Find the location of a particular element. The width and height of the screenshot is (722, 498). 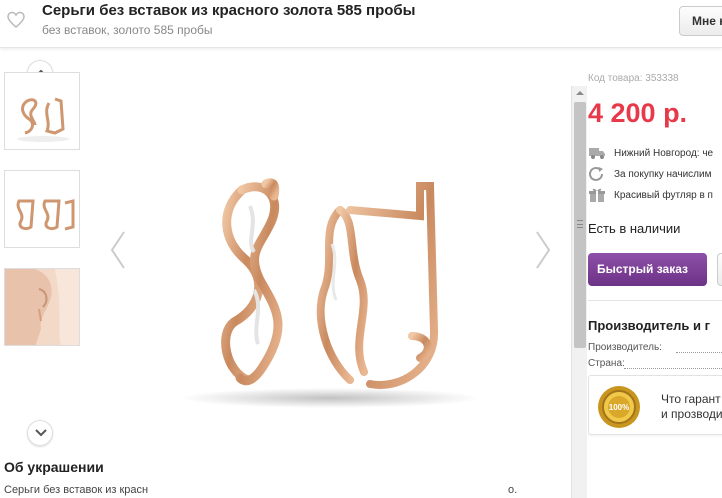

scroll-up-arrow-icon is located at coordinates (580, 93).